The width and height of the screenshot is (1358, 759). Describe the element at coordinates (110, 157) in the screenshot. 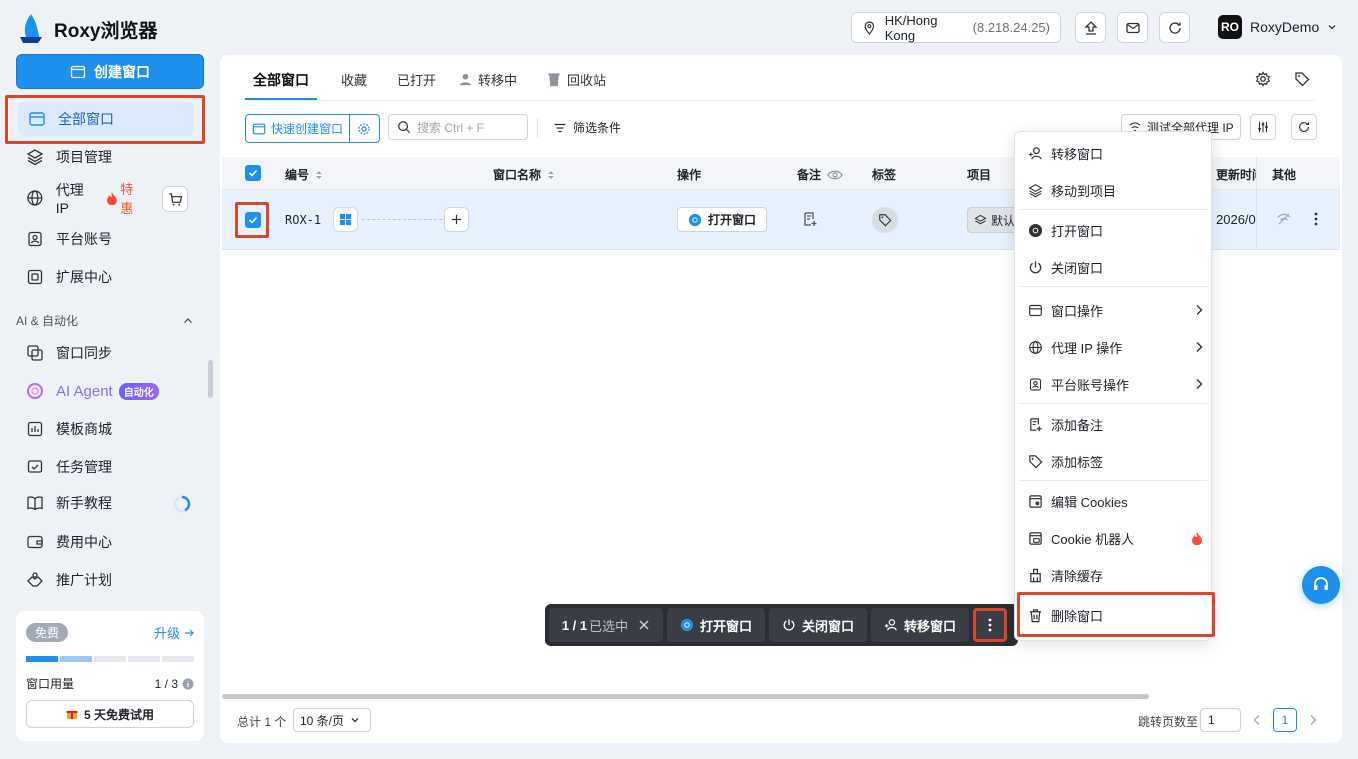

I see `sidebar-item-projects: 项目管理` at that location.